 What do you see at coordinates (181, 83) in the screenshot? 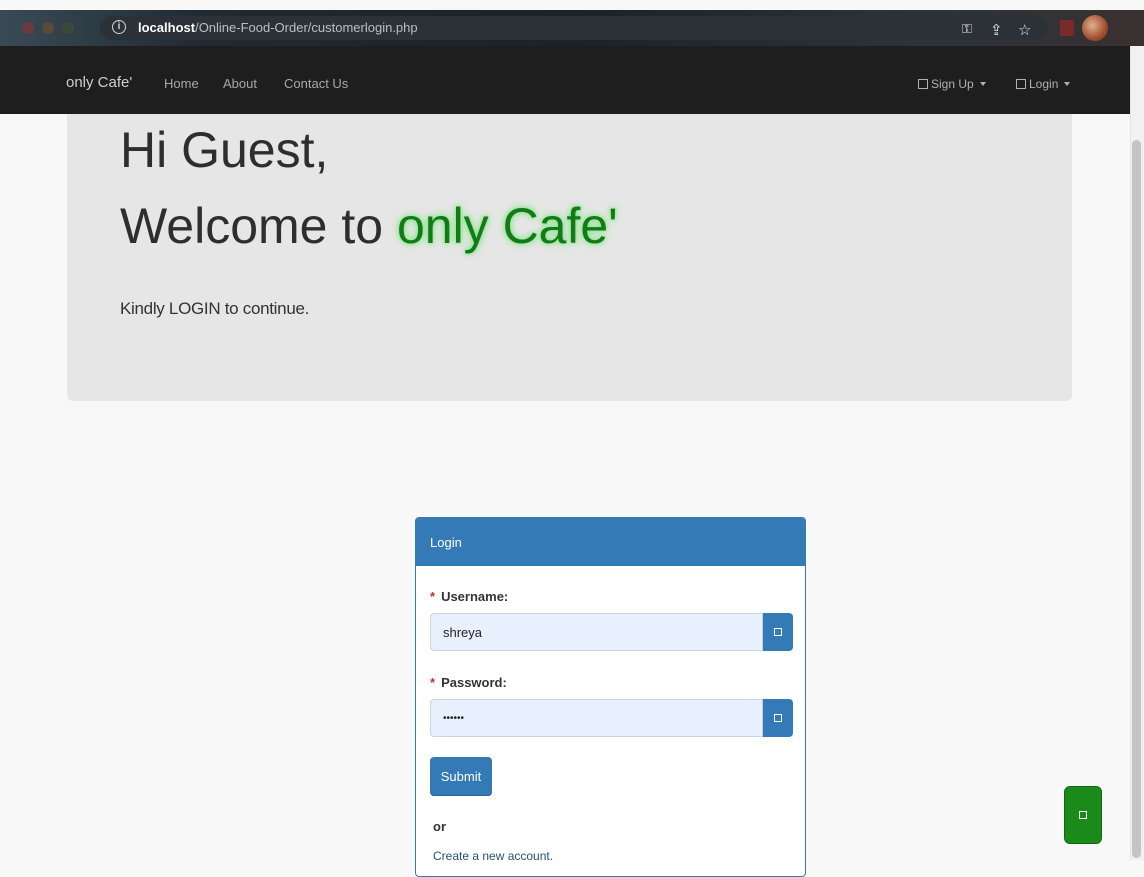
I see `nav-link-home: Home` at bounding box center [181, 83].